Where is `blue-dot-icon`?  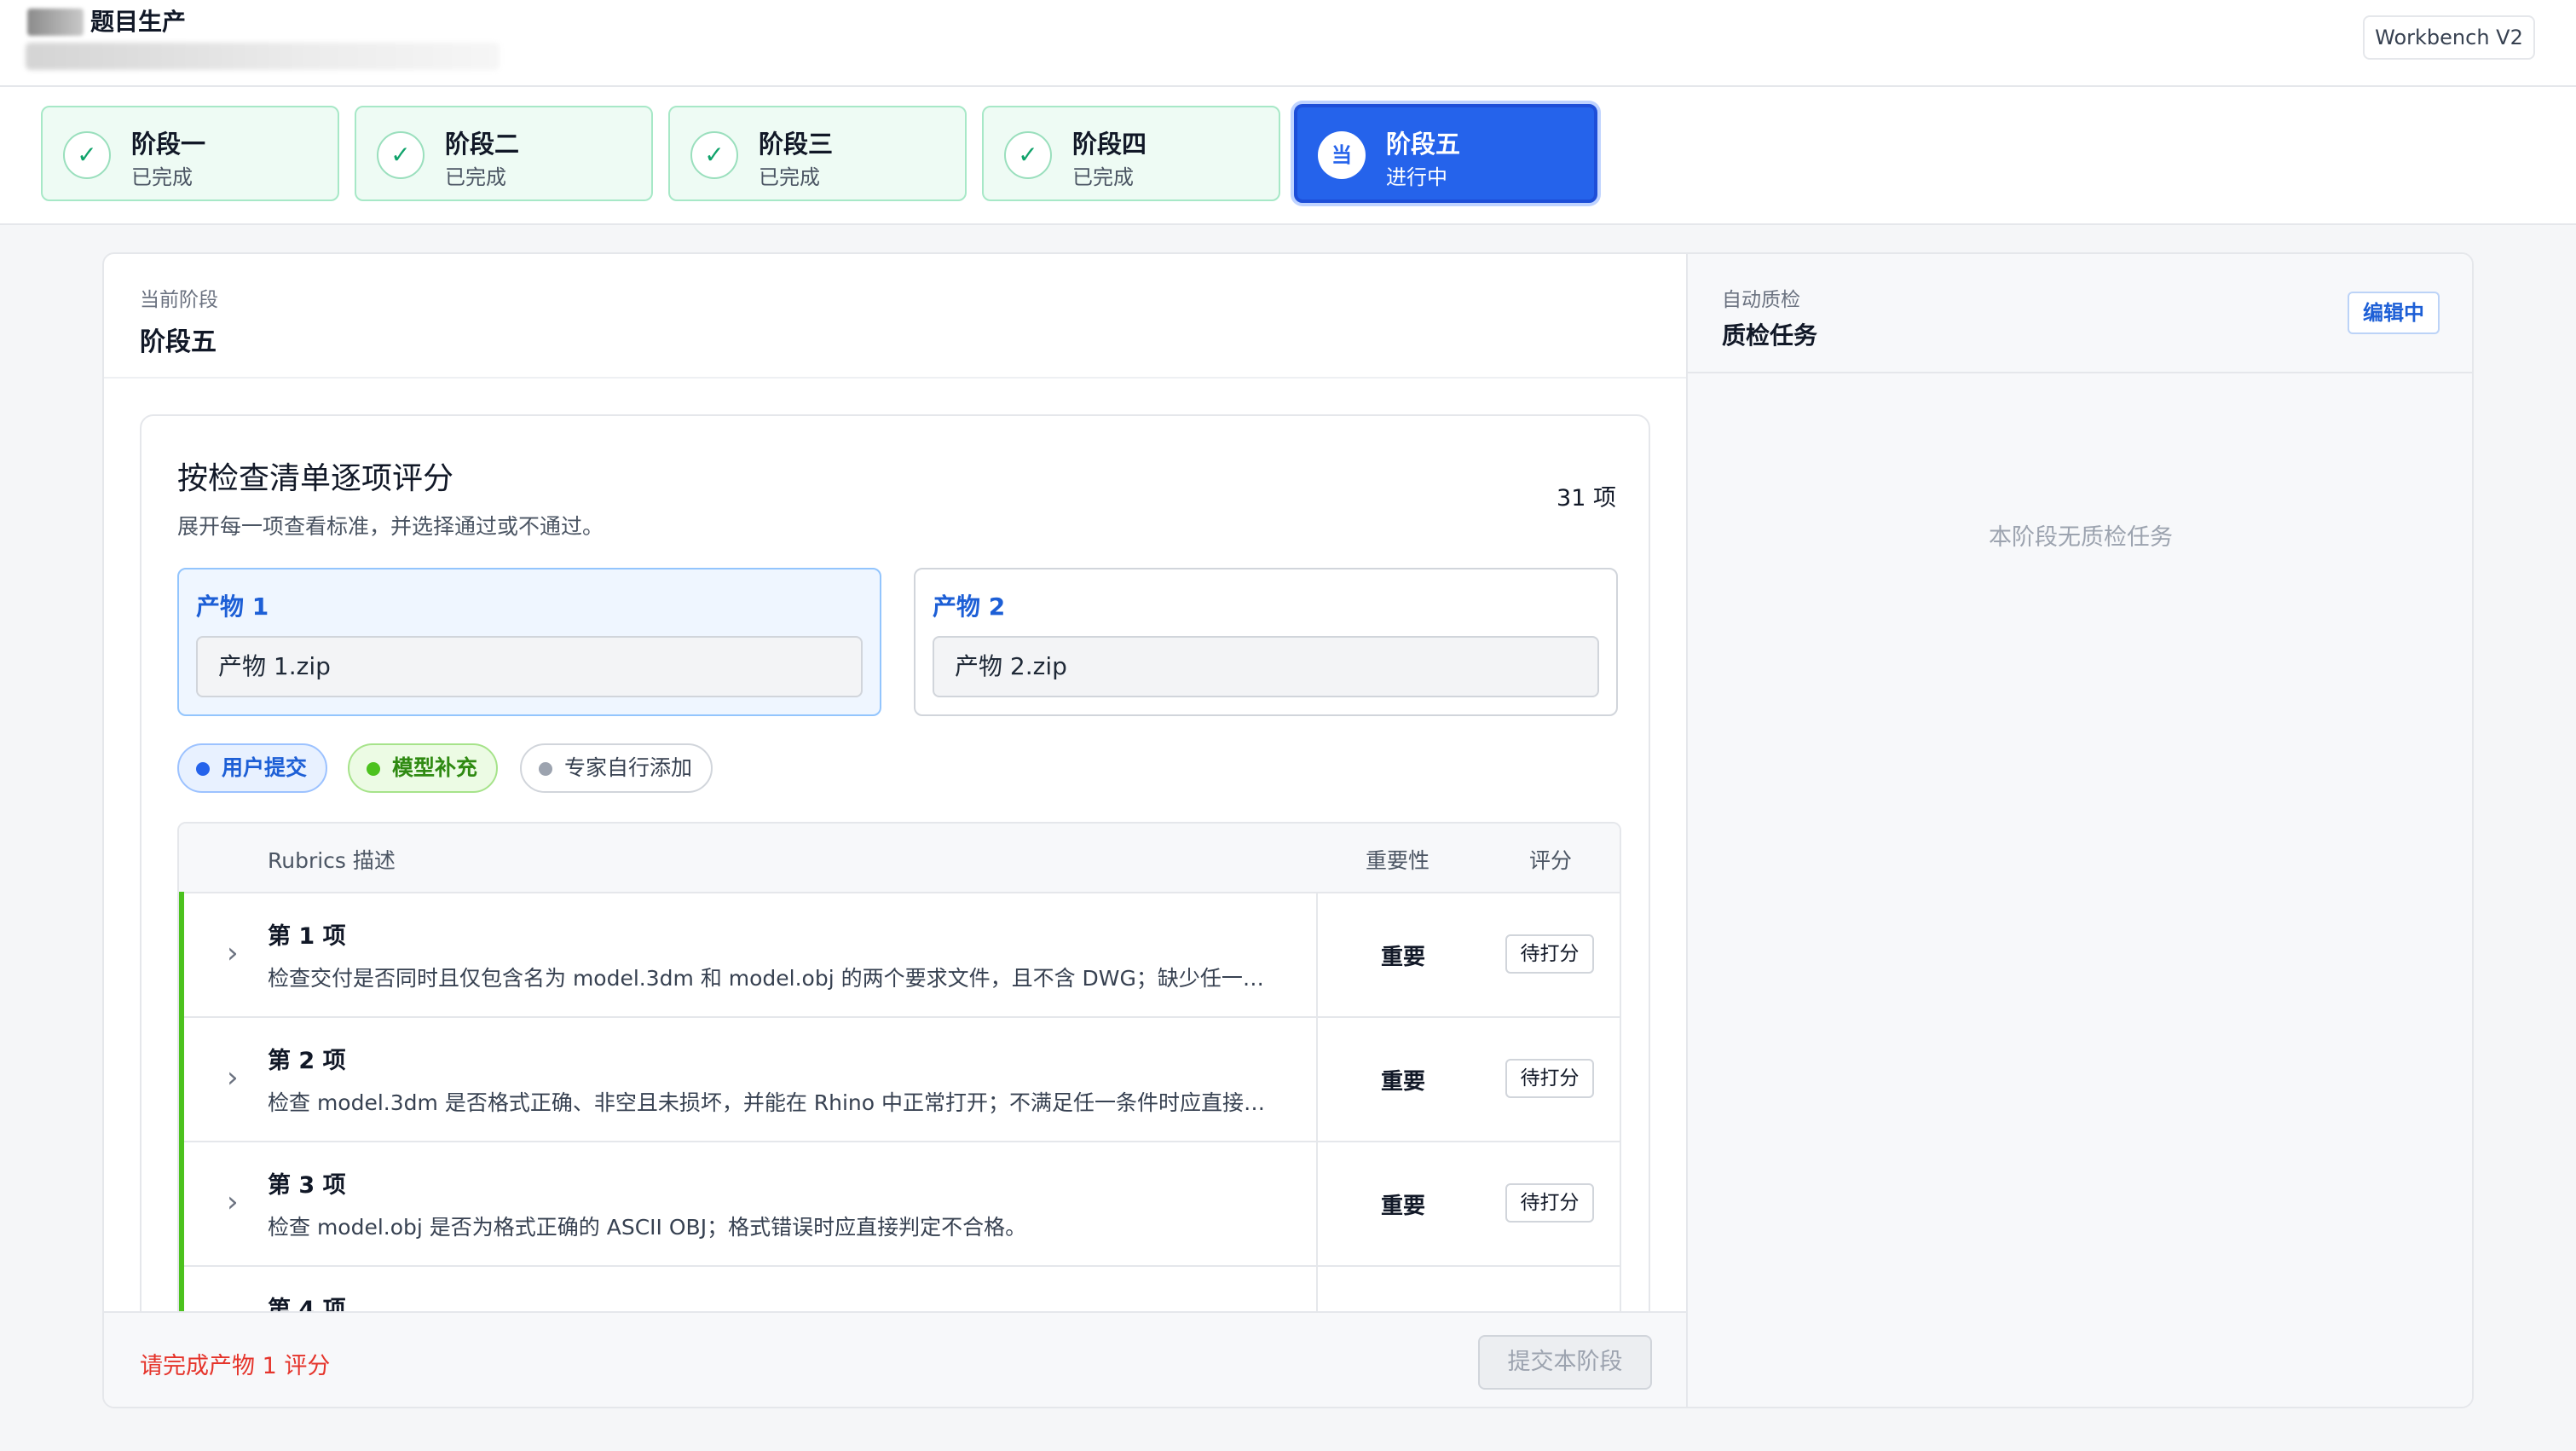
blue-dot-icon is located at coordinates (203, 769).